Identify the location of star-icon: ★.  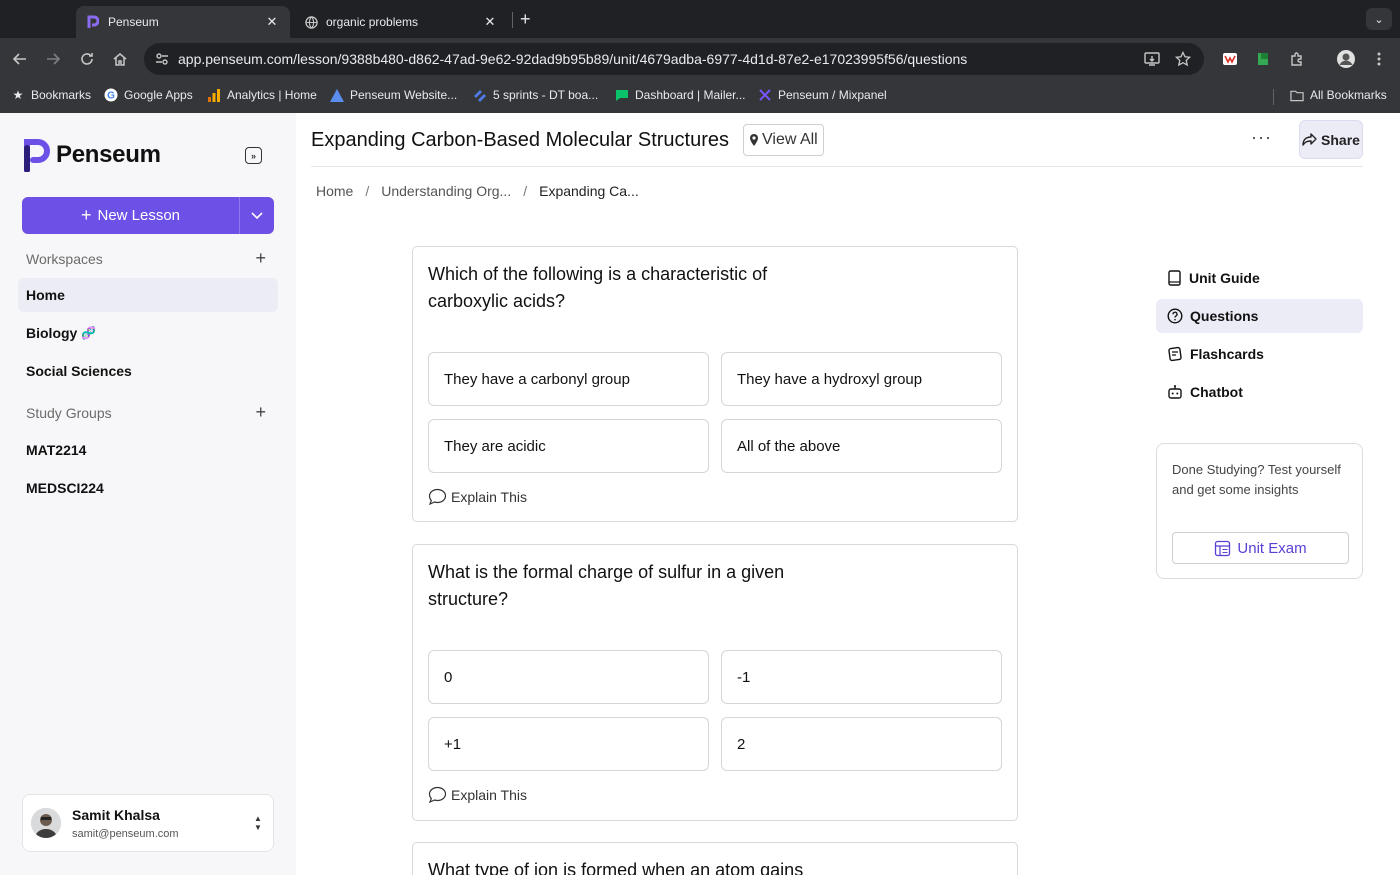
(18, 95).